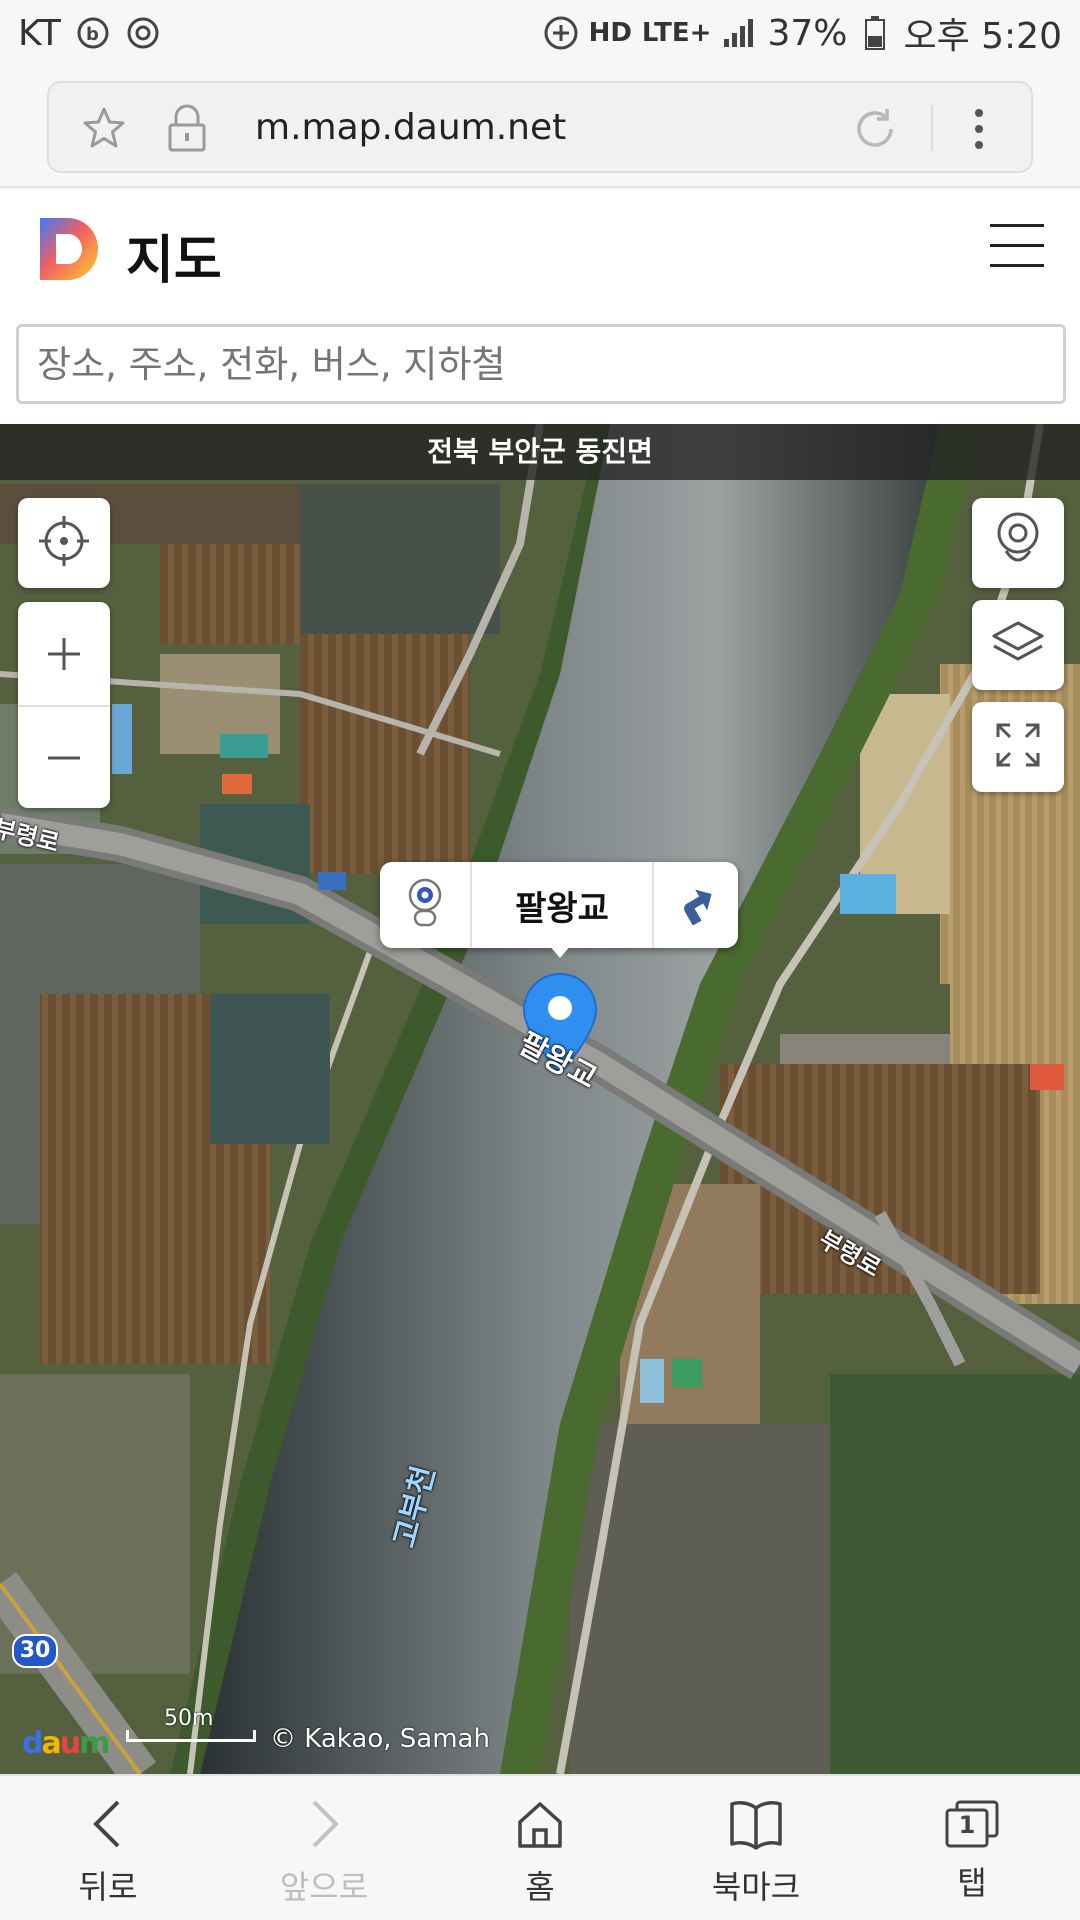  What do you see at coordinates (756, 1826) in the screenshot?
I see `book-icon` at bounding box center [756, 1826].